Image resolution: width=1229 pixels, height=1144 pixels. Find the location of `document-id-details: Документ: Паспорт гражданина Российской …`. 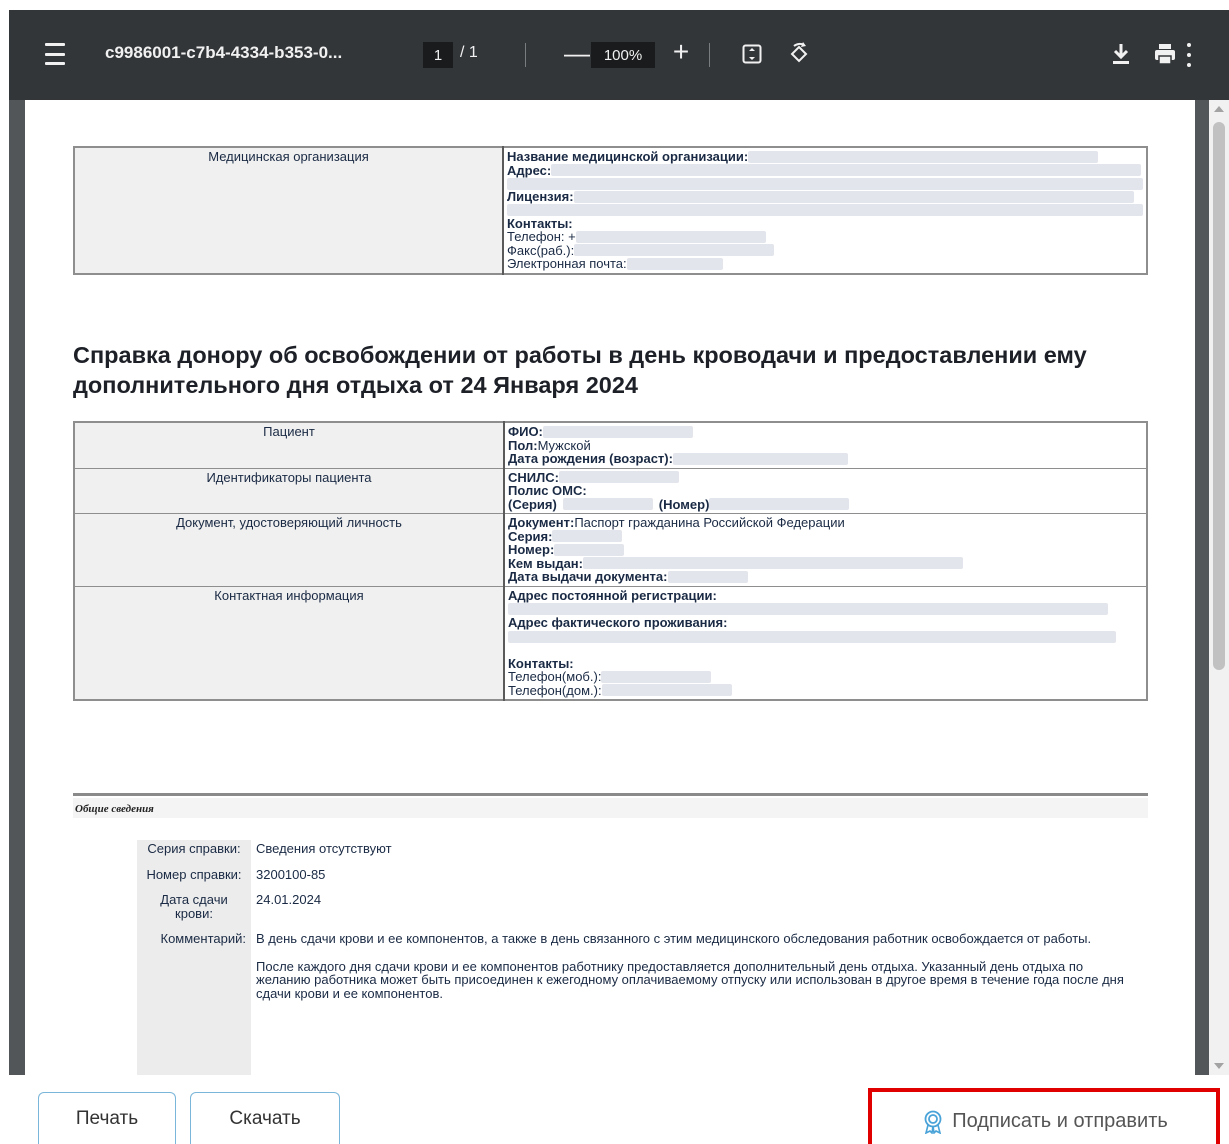

document-id-details: Документ: Паспорт гражданина Российской … is located at coordinates (825, 550).